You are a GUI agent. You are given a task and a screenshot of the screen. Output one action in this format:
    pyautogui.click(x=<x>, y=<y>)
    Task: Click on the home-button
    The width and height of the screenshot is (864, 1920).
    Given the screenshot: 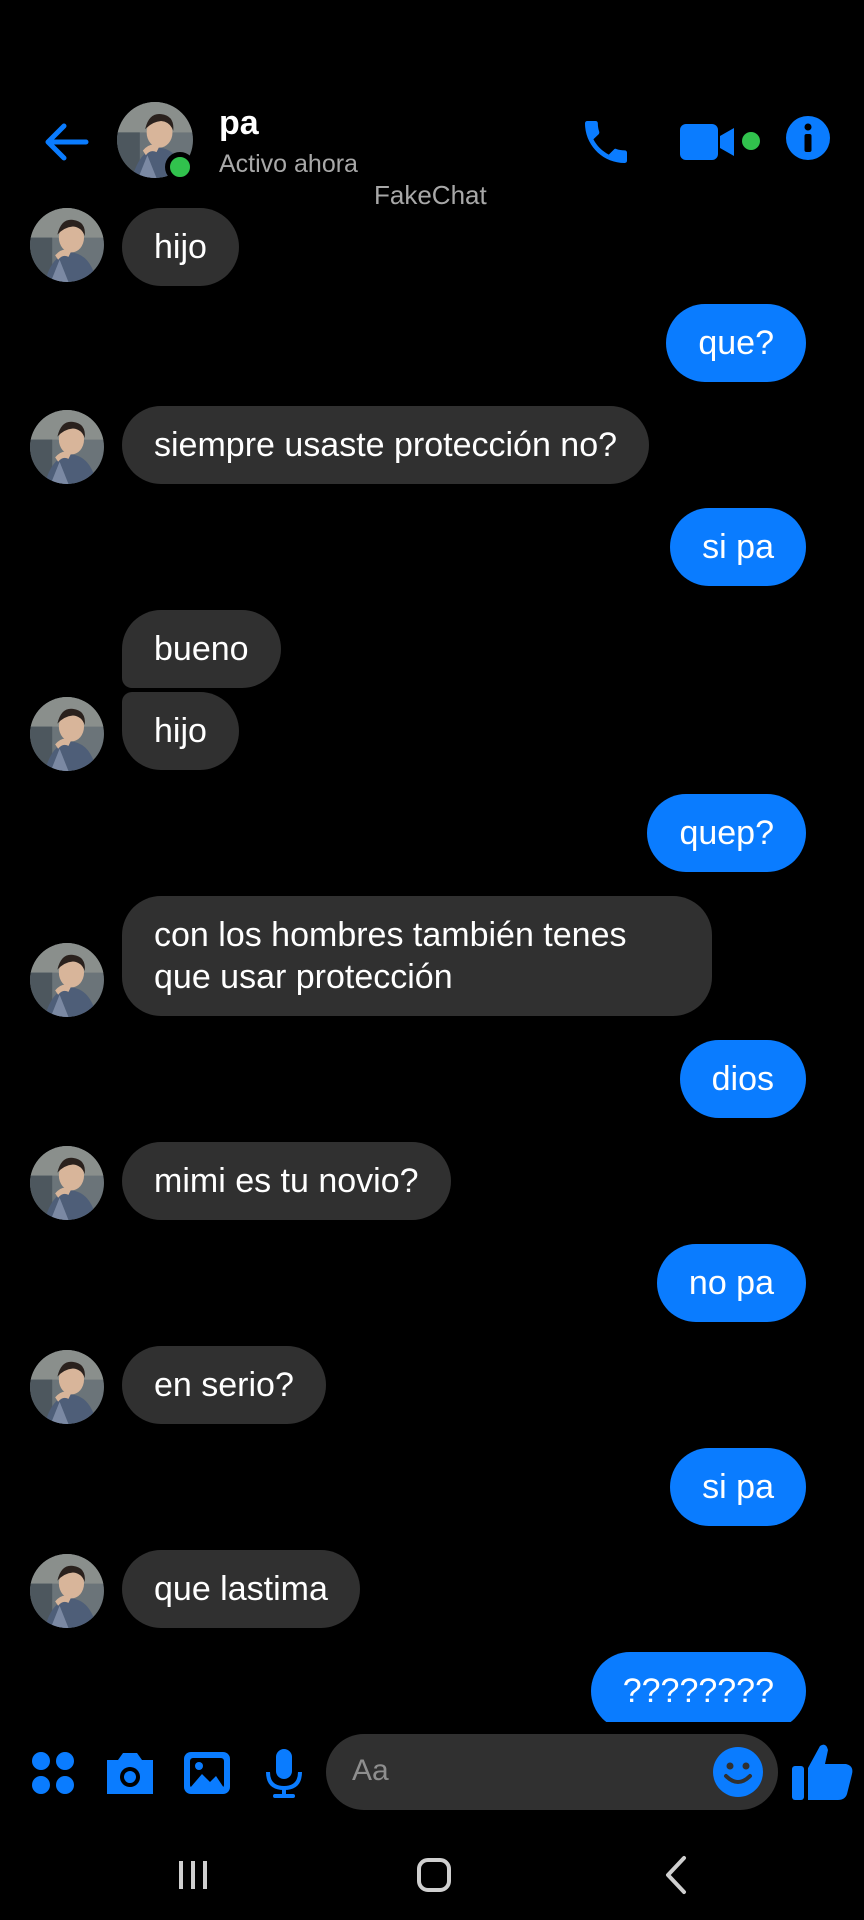 What is the action you would take?
    pyautogui.click(x=434, y=1875)
    